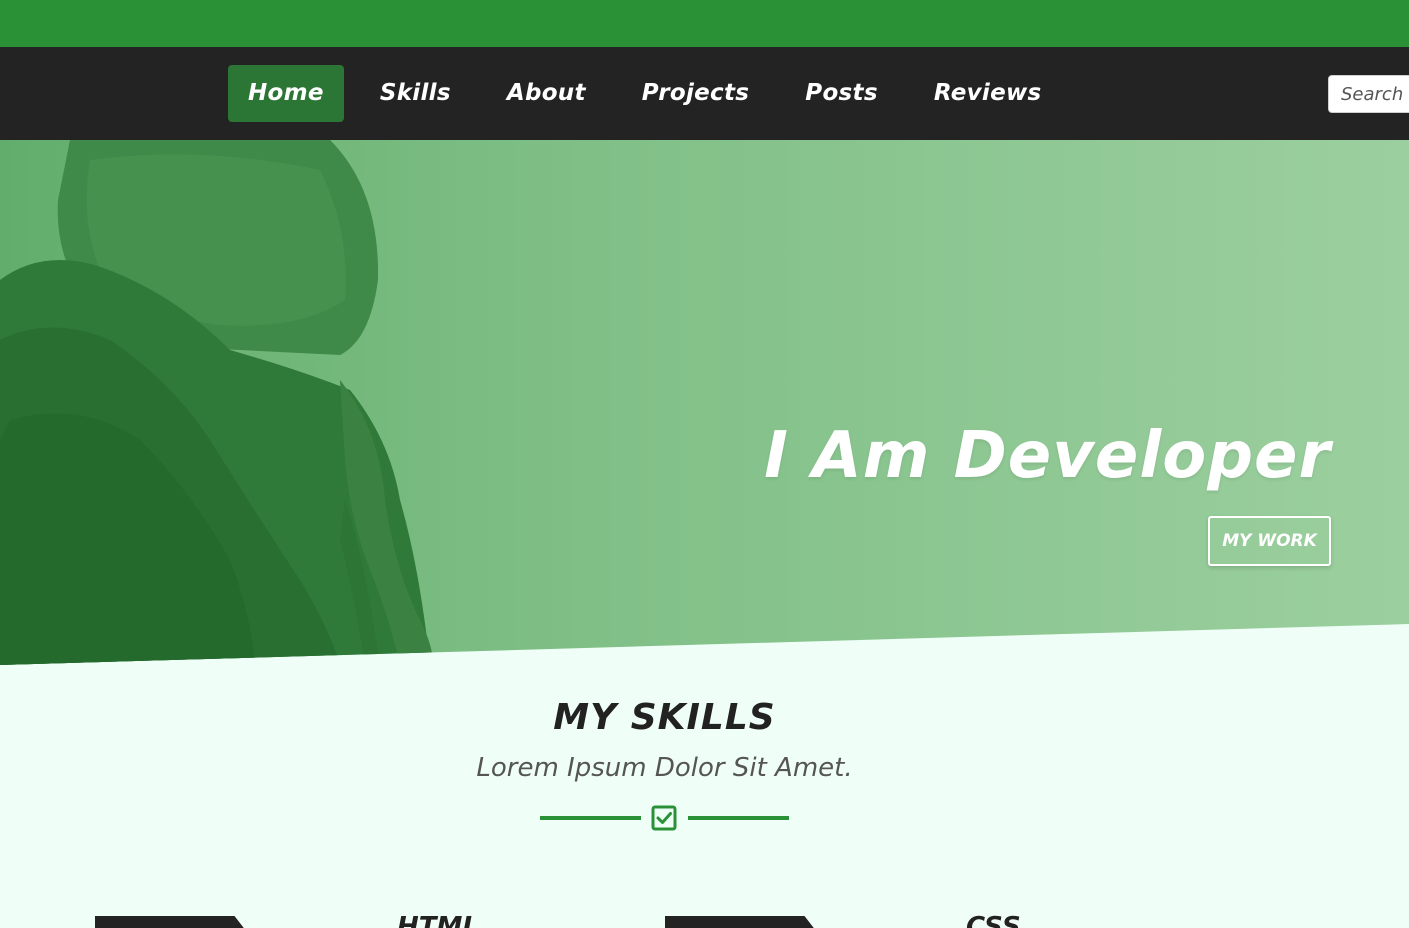  Describe the element at coordinates (286, 93) in the screenshot. I see `nav-item-home: Home` at that location.